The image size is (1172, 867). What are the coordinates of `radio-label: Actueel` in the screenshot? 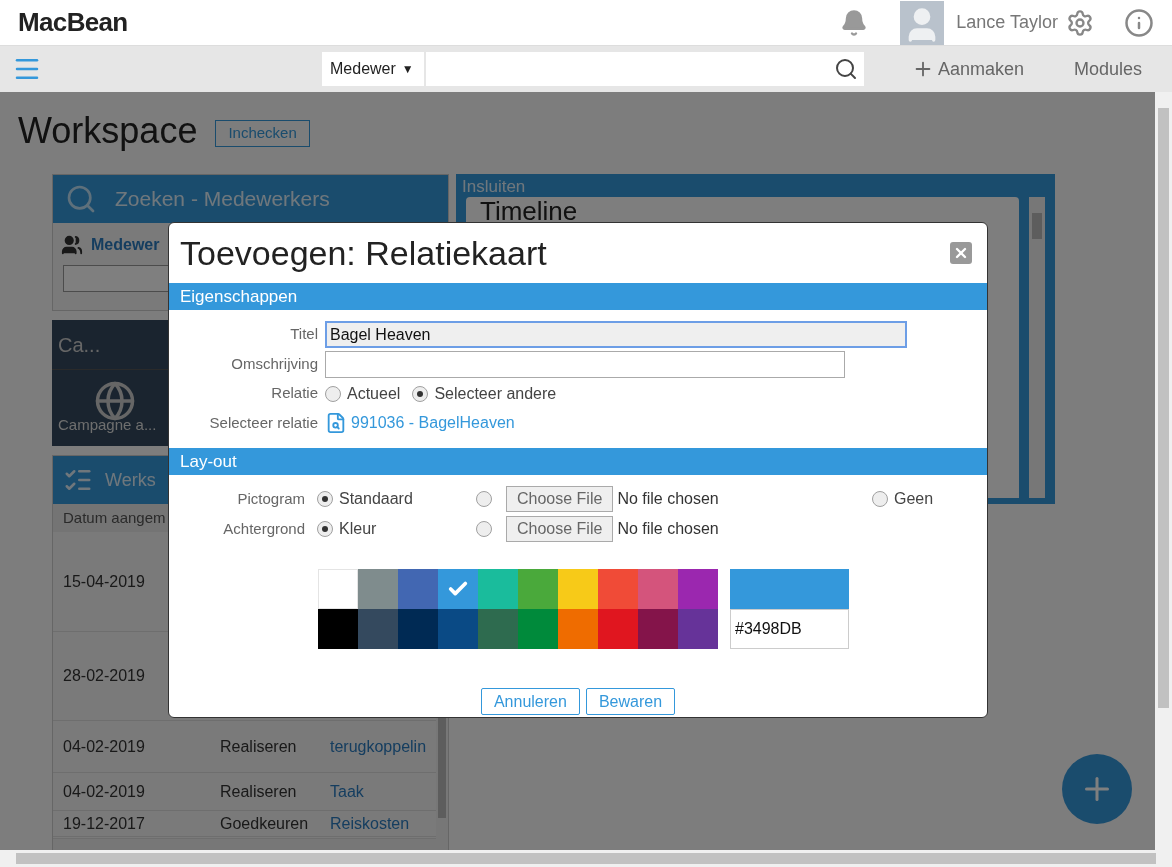 It's located at (374, 393).